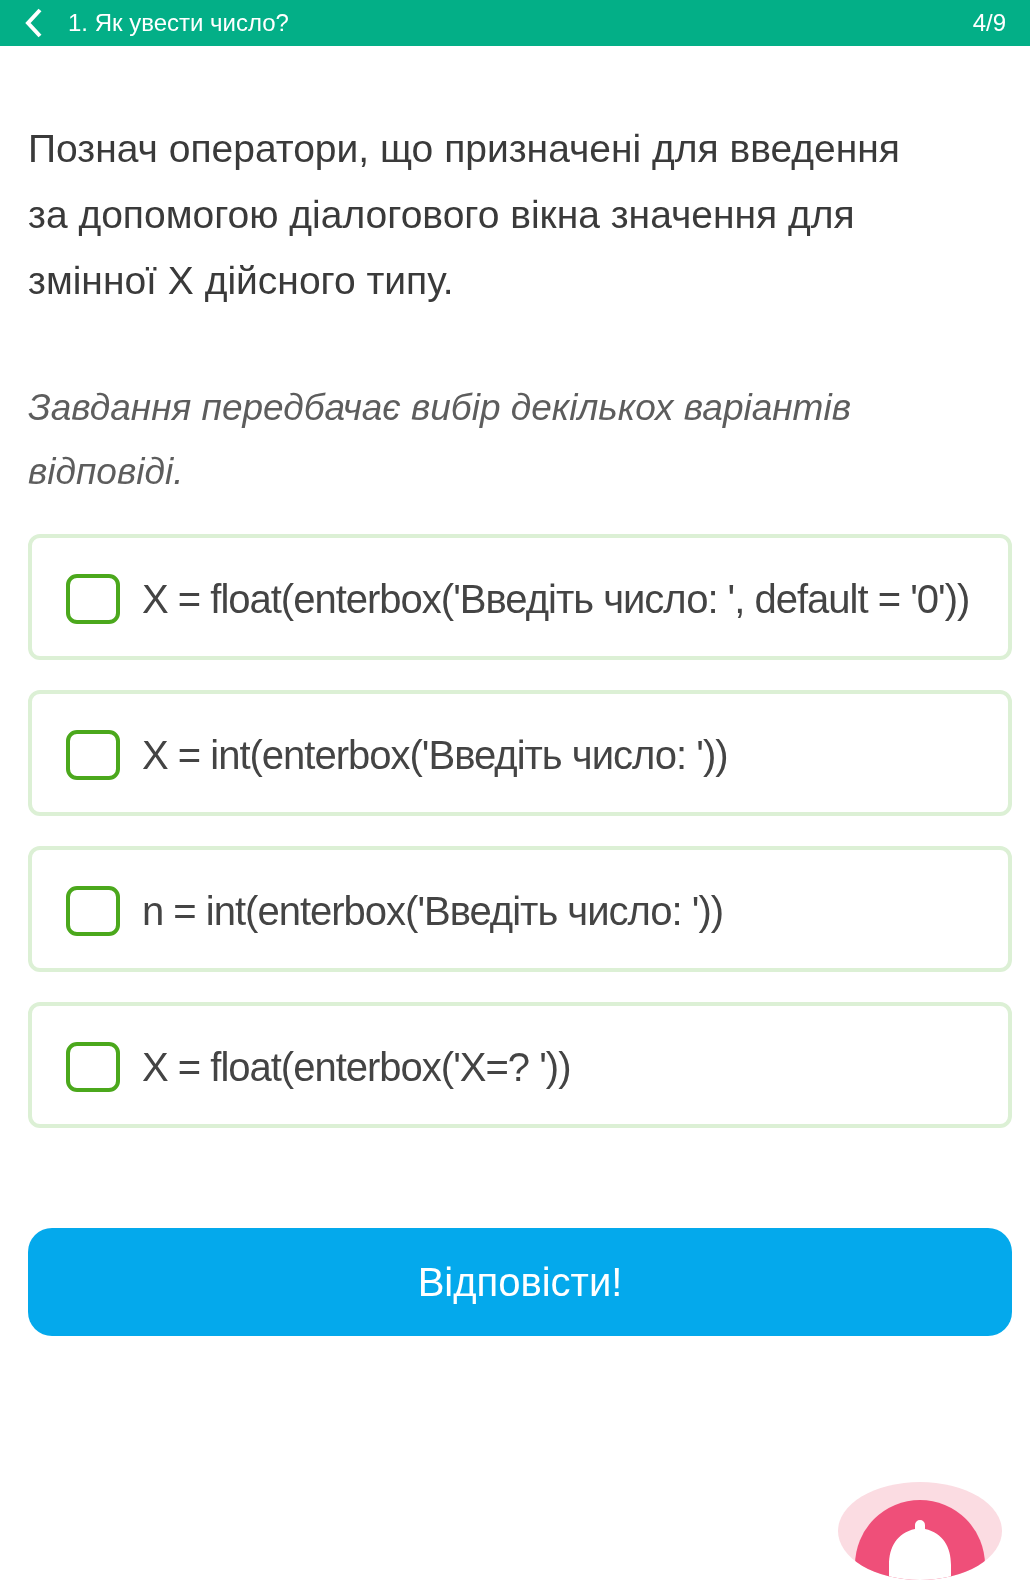 Image resolution: width=1030 pixels, height=1580 pixels. I want to click on answer-option: X = int(enterbox('Введіть число: ')), so click(520, 753).